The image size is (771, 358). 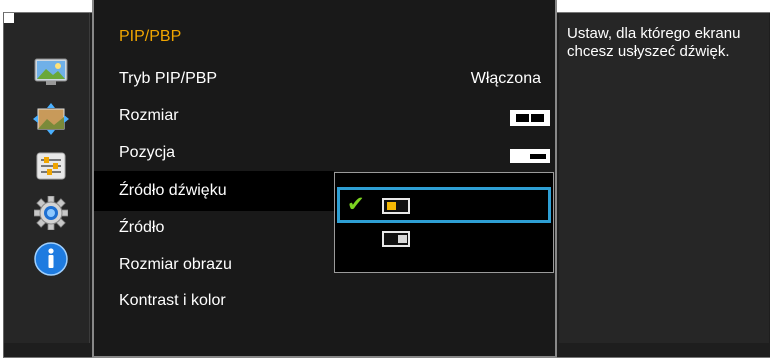 What do you see at coordinates (444, 245) in the screenshot?
I see `sound-source-option-sub` at bounding box center [444, 245].